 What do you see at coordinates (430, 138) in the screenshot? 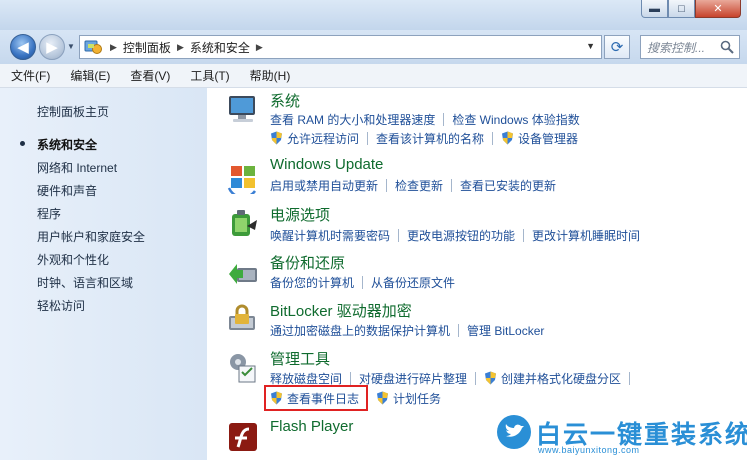
I see `link-view-computer-name: 查看该计算机的名称` at bounding box center [430, 138].